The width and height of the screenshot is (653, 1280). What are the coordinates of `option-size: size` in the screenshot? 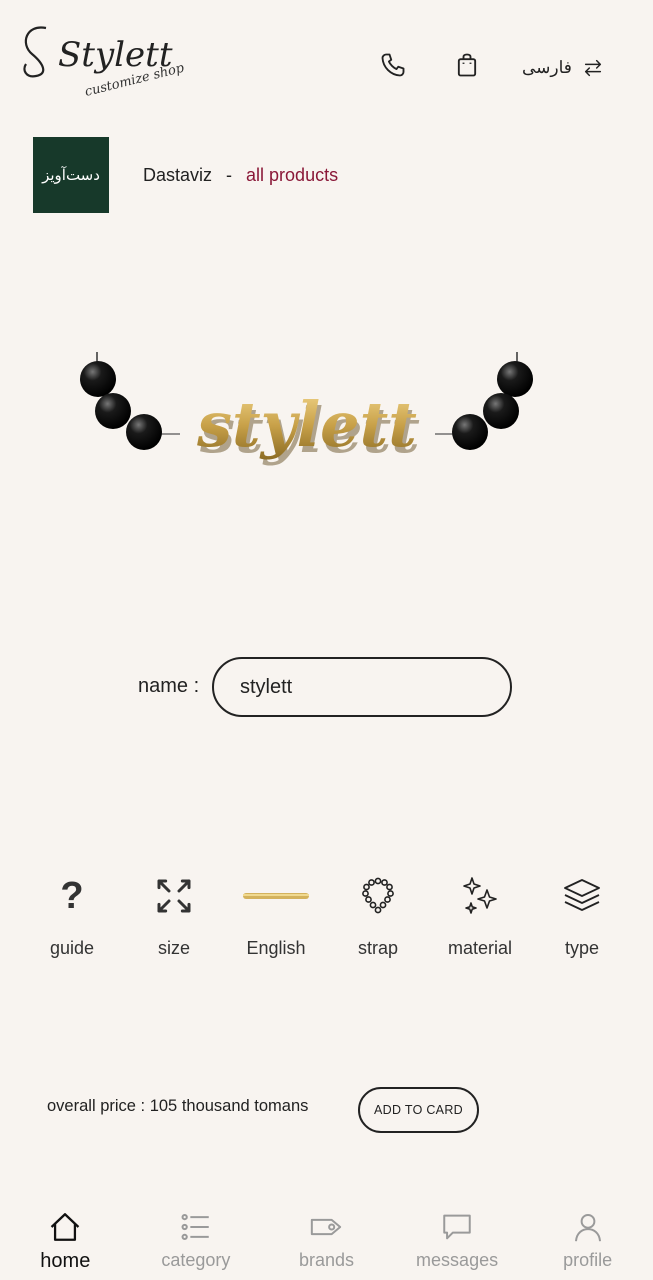 It's located at (174, 913).